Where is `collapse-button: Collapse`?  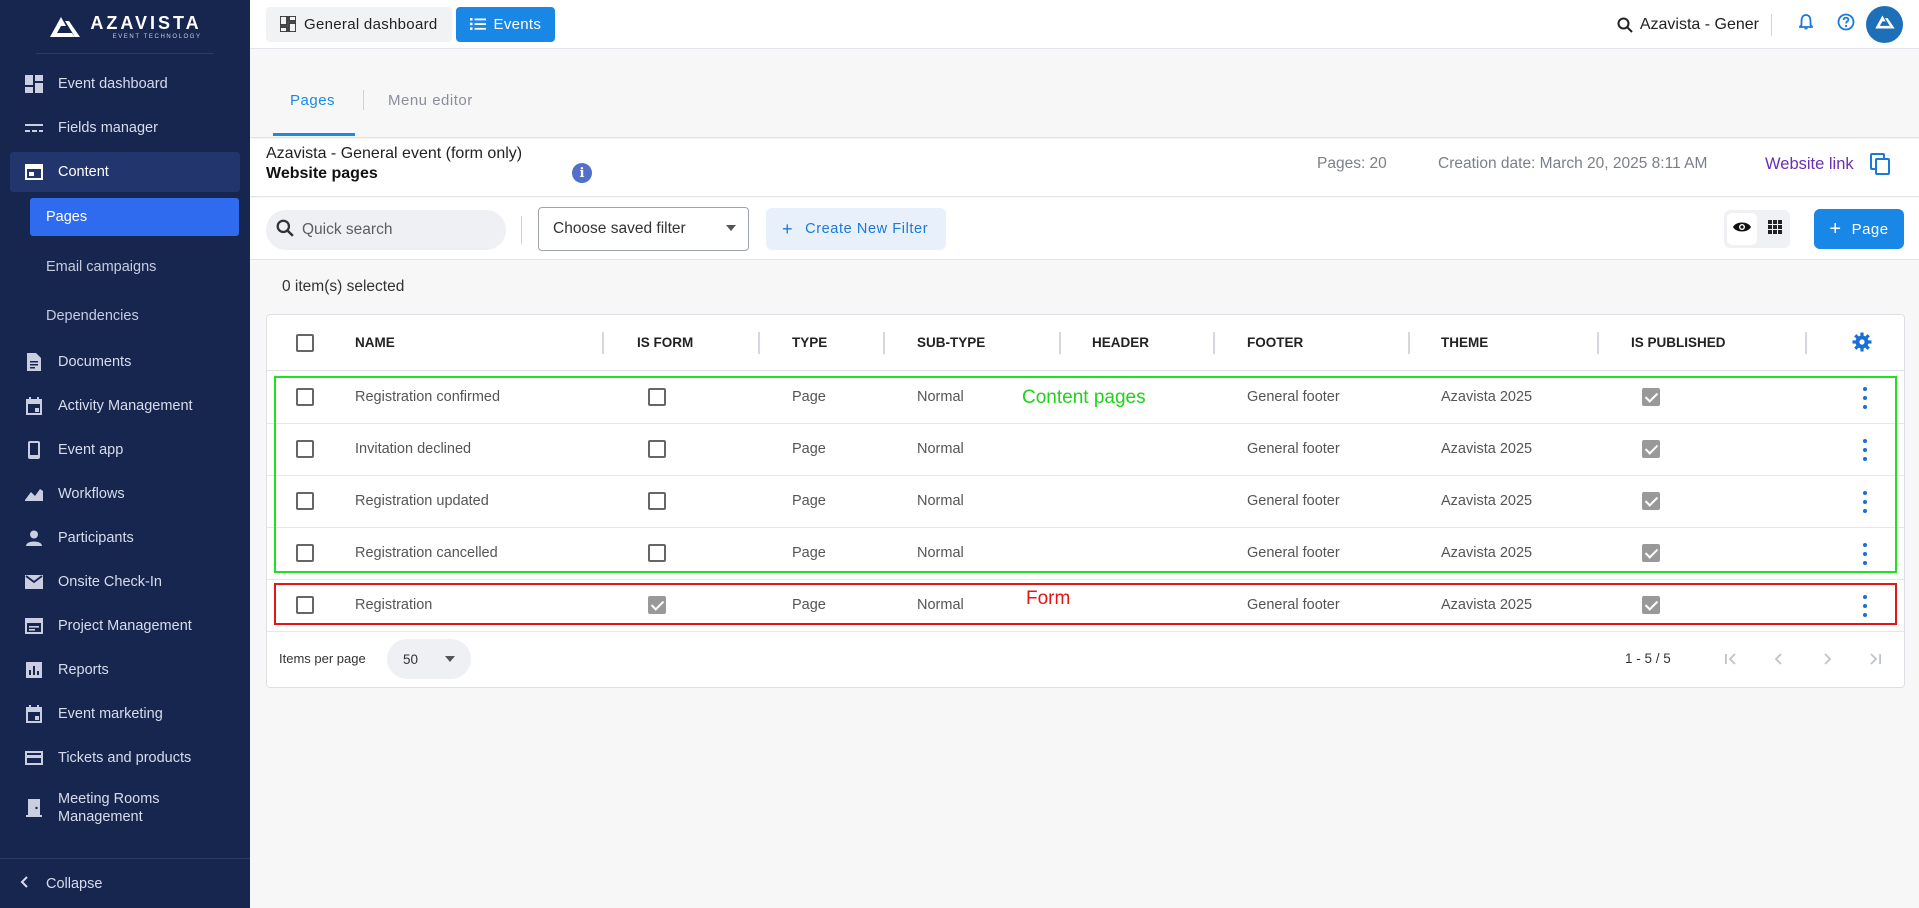
collapse-button: Collapse is located at coordinates (125, 883).